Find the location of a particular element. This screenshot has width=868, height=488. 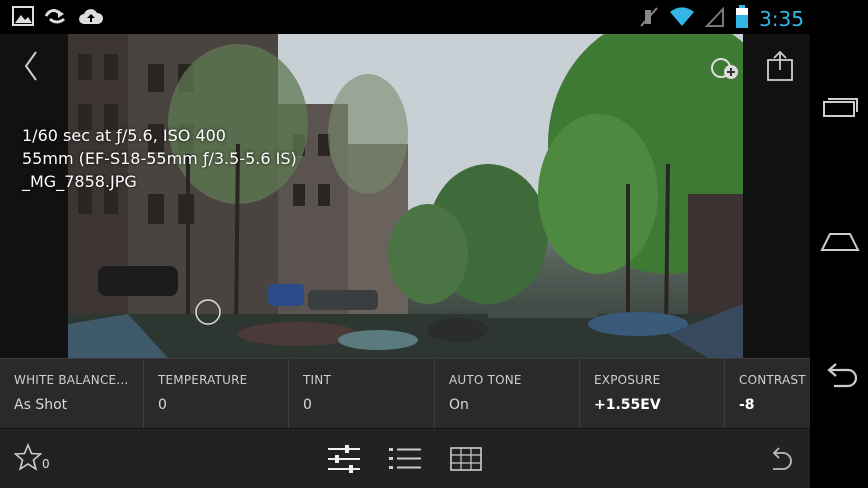

presets-list-icon is located at coordinates (405, 462).